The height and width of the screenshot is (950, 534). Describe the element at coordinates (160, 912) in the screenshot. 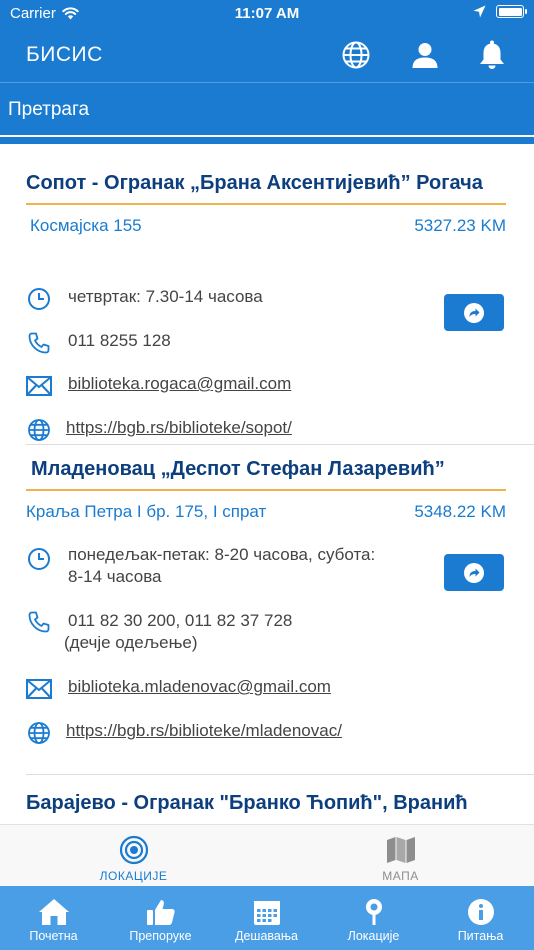

I see `thumbs-up-icon` at that location.